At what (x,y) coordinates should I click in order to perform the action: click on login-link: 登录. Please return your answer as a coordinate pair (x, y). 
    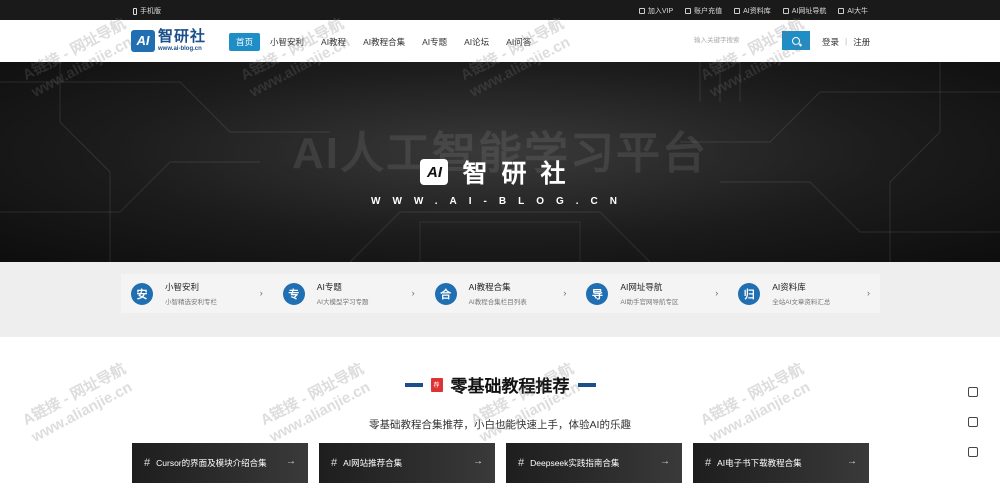
    Looking at the image, I should click on (830, 42).